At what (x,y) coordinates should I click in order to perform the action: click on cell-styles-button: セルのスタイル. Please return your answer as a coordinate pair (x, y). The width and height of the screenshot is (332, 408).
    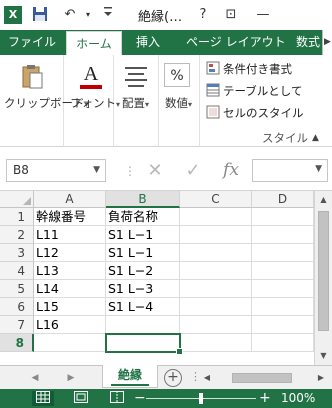
    Looking at the image, I should click on (255, 115).